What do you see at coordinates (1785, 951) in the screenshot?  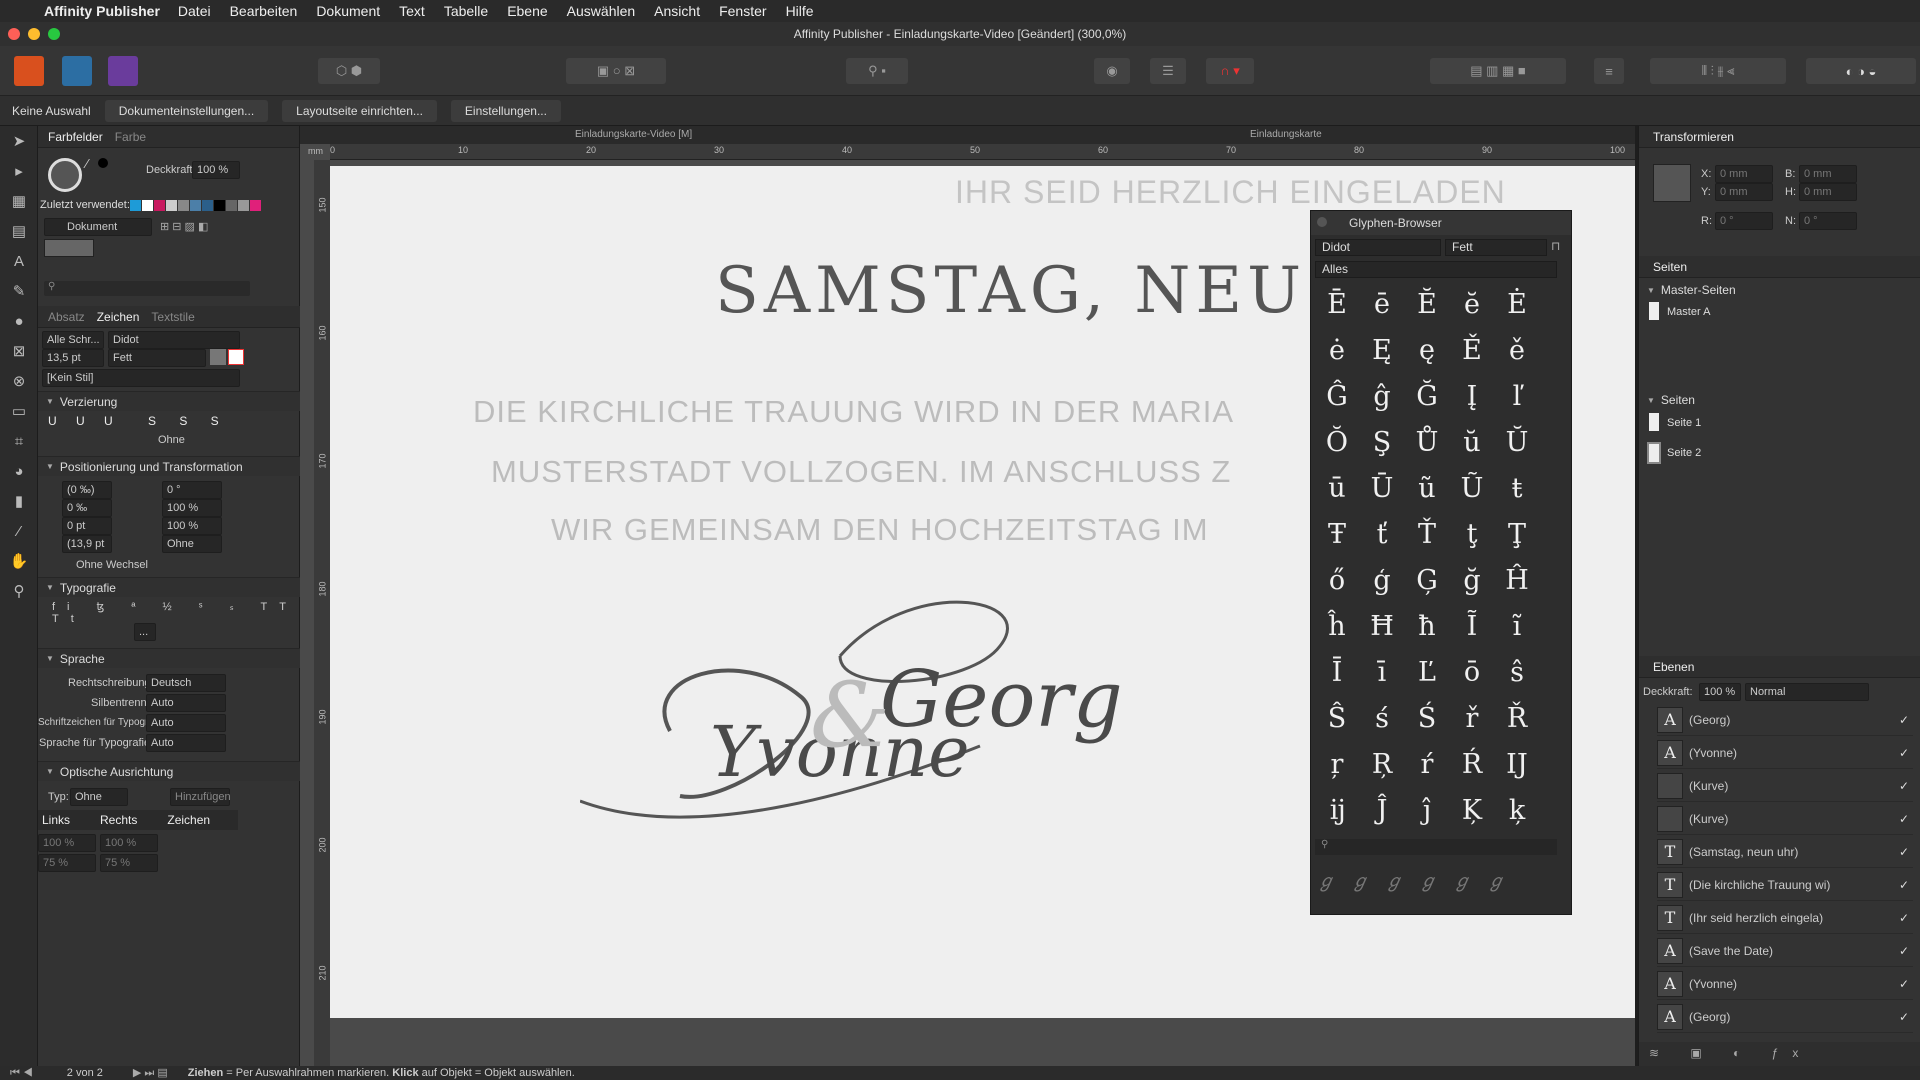 I see `layer-row: A (Save the Date) ✓` at bounding box center [1785, 951].